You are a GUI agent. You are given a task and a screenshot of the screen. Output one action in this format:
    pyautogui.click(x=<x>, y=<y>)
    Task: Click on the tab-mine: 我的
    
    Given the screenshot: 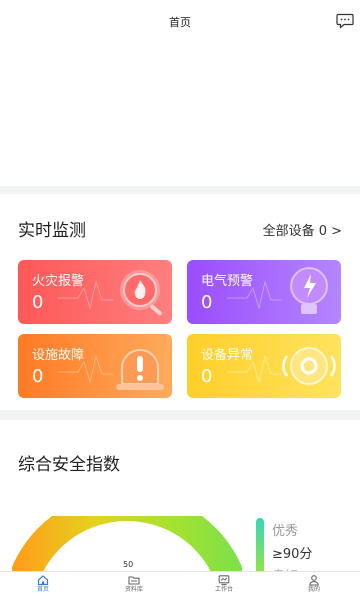 What is the action you would take?
    pyautogui.click(x=314, y=587)
    